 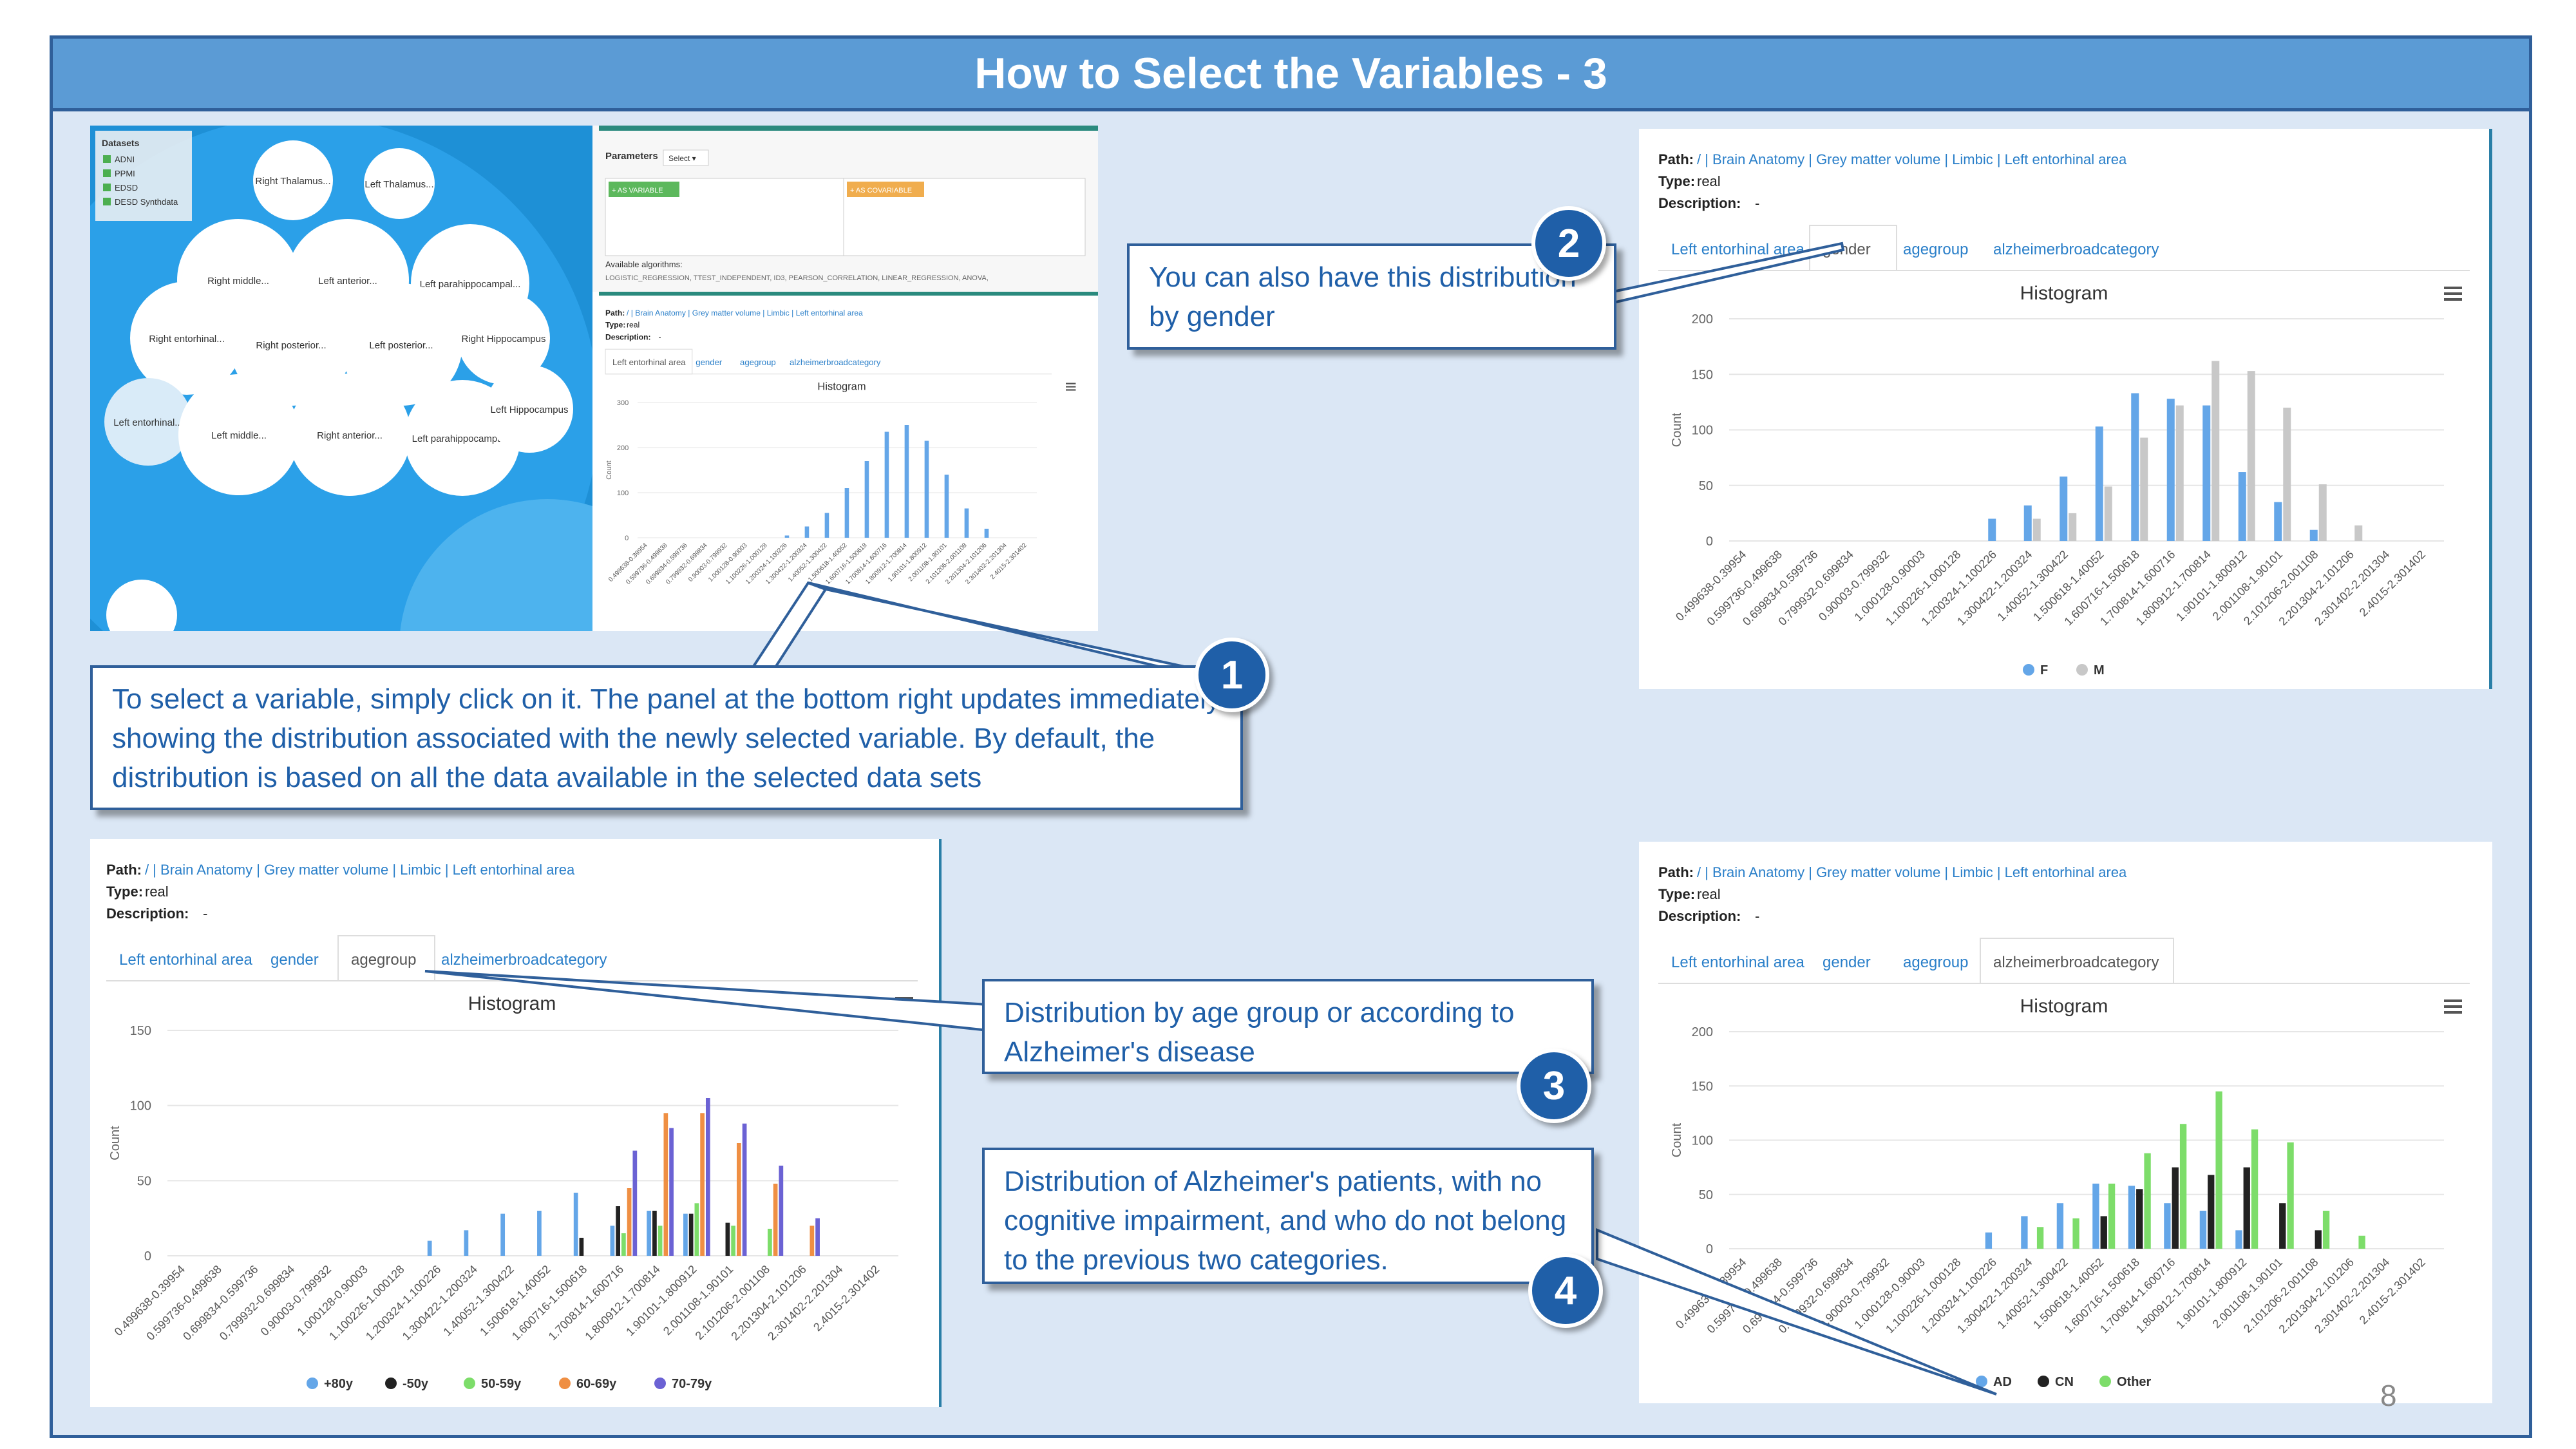 What do you see at coordinates (415, 1384) in the screenshot?
I see `agegroup-legend-label-1: -50y` at bounding box center [415, 1384].